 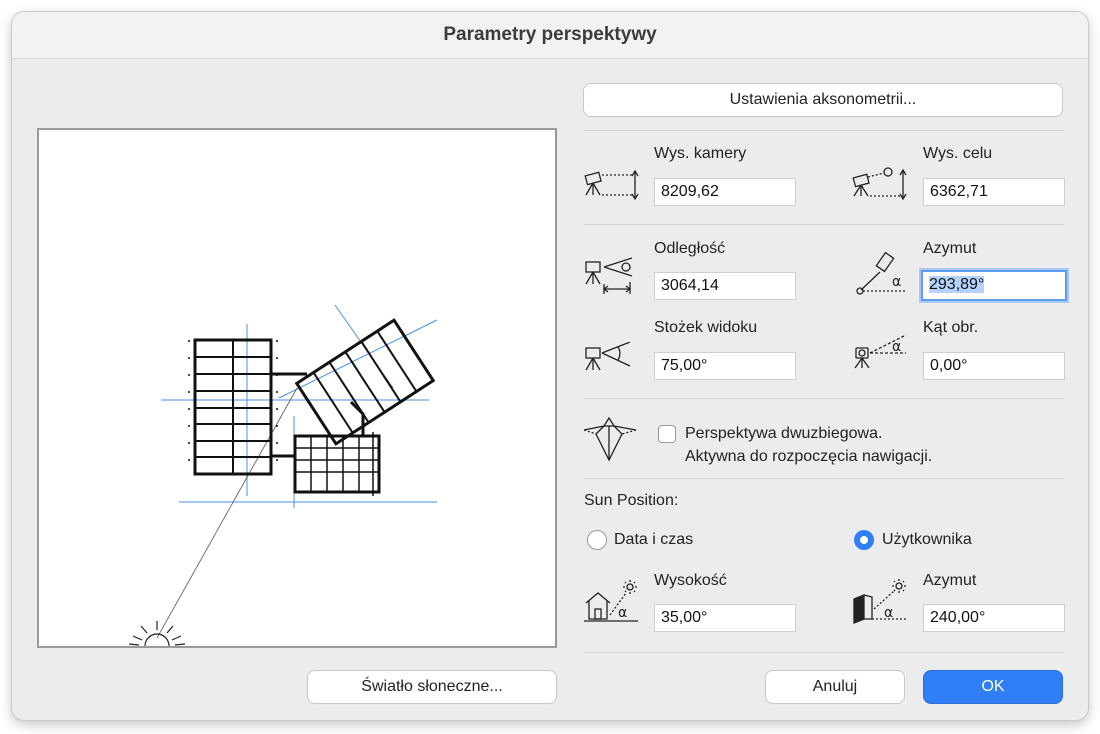 I want to click on sun-date-time-radio, so click(x=597, y=540).